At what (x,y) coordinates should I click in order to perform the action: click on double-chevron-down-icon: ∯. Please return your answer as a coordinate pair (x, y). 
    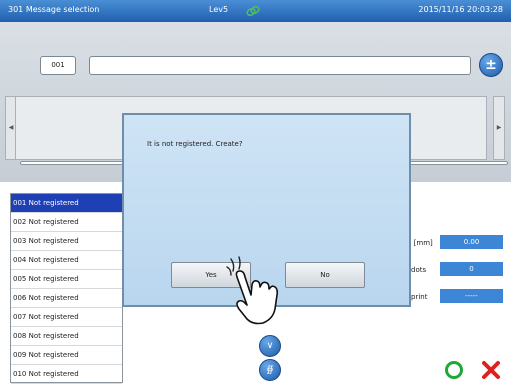
    Looking at the image, I should click on (270, 370).